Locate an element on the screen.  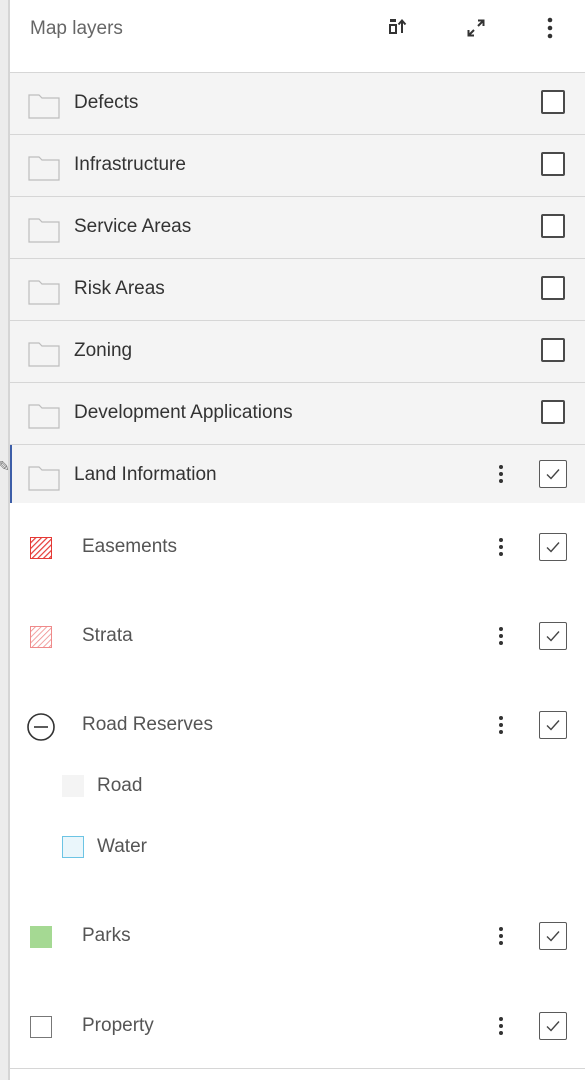
more-vertical-icon is located at coordinates (550, 28).